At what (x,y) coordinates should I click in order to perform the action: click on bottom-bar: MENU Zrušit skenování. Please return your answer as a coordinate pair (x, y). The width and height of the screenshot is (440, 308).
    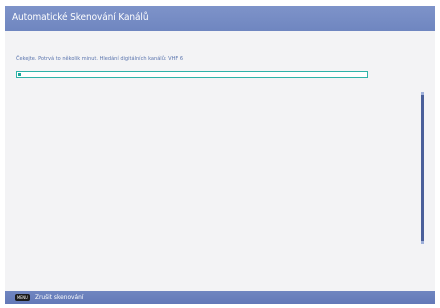
    Looking at the image, I should click on (220, 297).